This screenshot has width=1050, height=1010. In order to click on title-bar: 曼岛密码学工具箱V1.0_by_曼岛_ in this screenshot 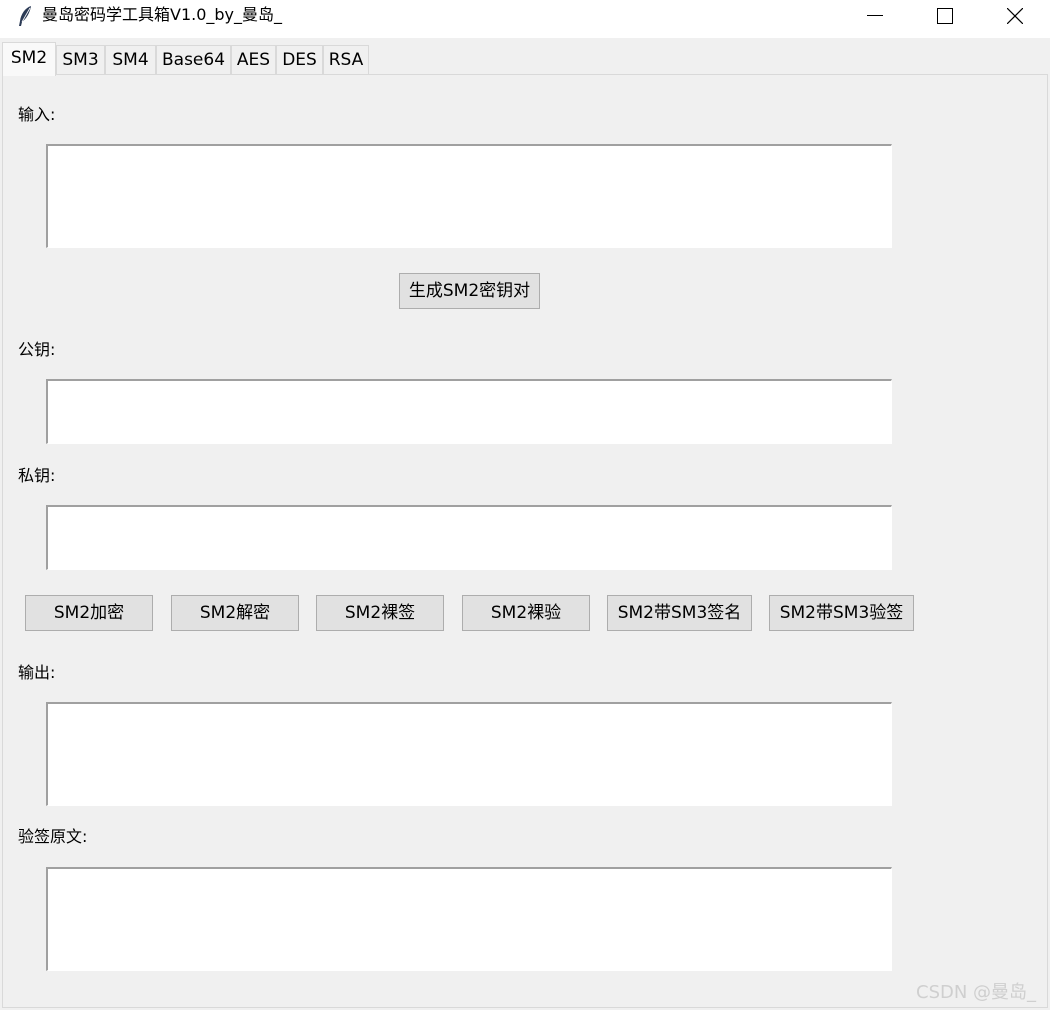, I will do `click(525, 16)`.